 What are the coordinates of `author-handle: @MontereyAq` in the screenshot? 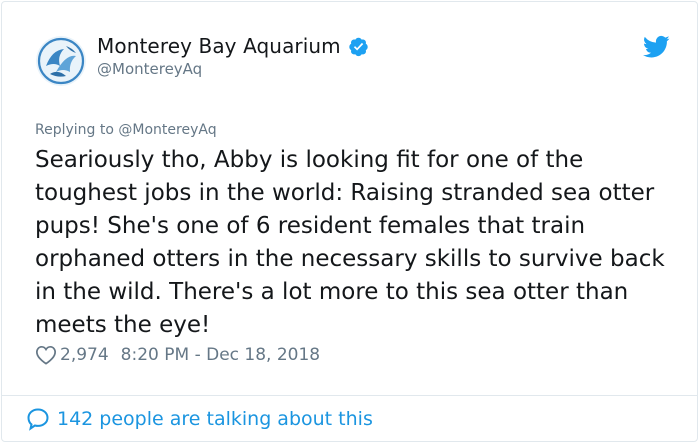 It's located at (149, 69).